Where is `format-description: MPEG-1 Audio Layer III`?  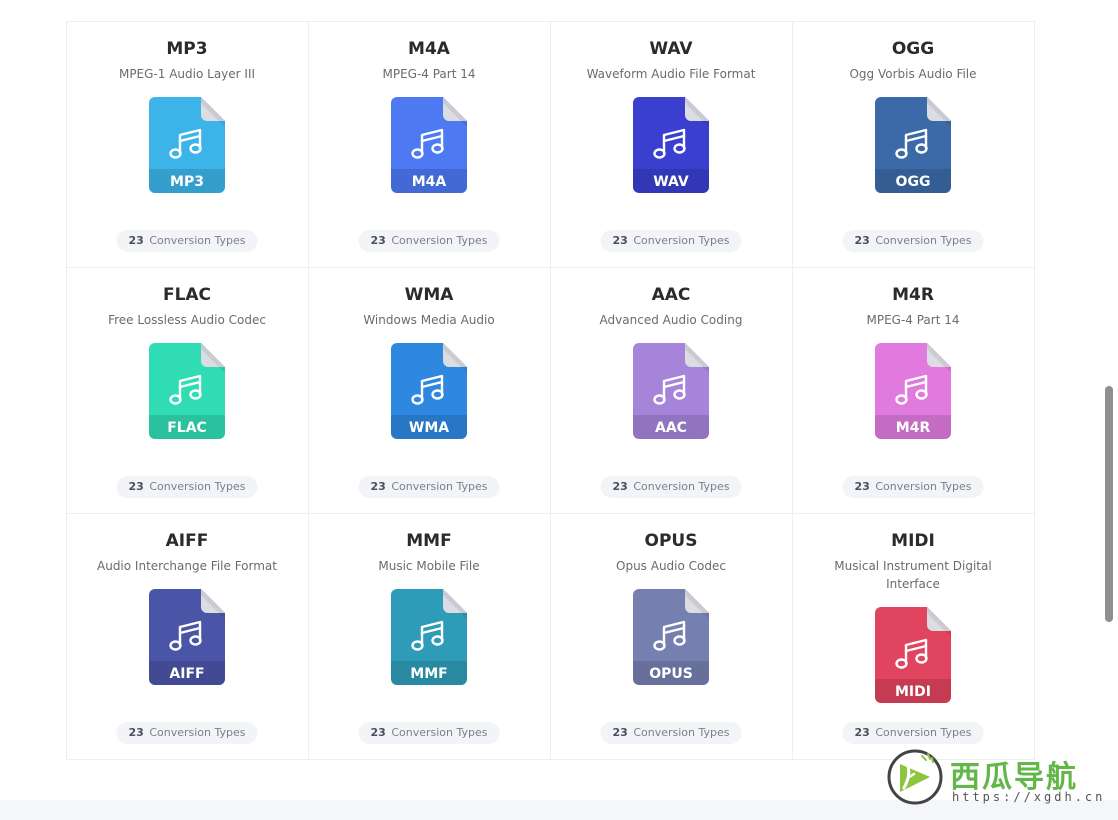
format-description: MPEG-1 Audio Layer III is located at coordinates (187, 73).